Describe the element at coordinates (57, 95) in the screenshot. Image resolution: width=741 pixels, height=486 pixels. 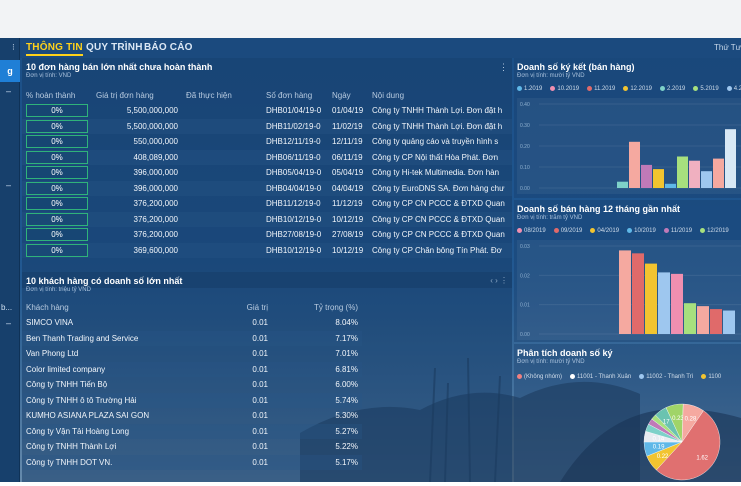
I see `col-header-pct: % hoàn thành` at that location.